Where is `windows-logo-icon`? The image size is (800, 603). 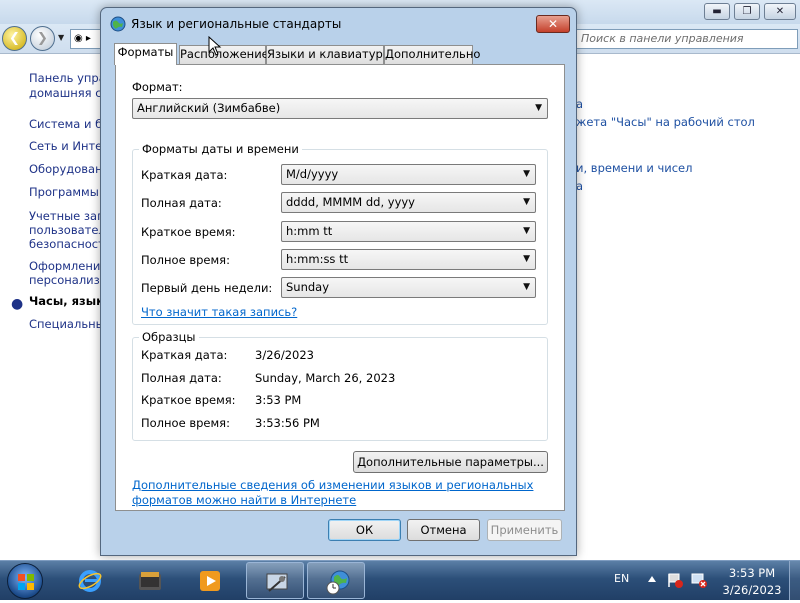 windows-logo-icon is located at coordinates (26, 582).